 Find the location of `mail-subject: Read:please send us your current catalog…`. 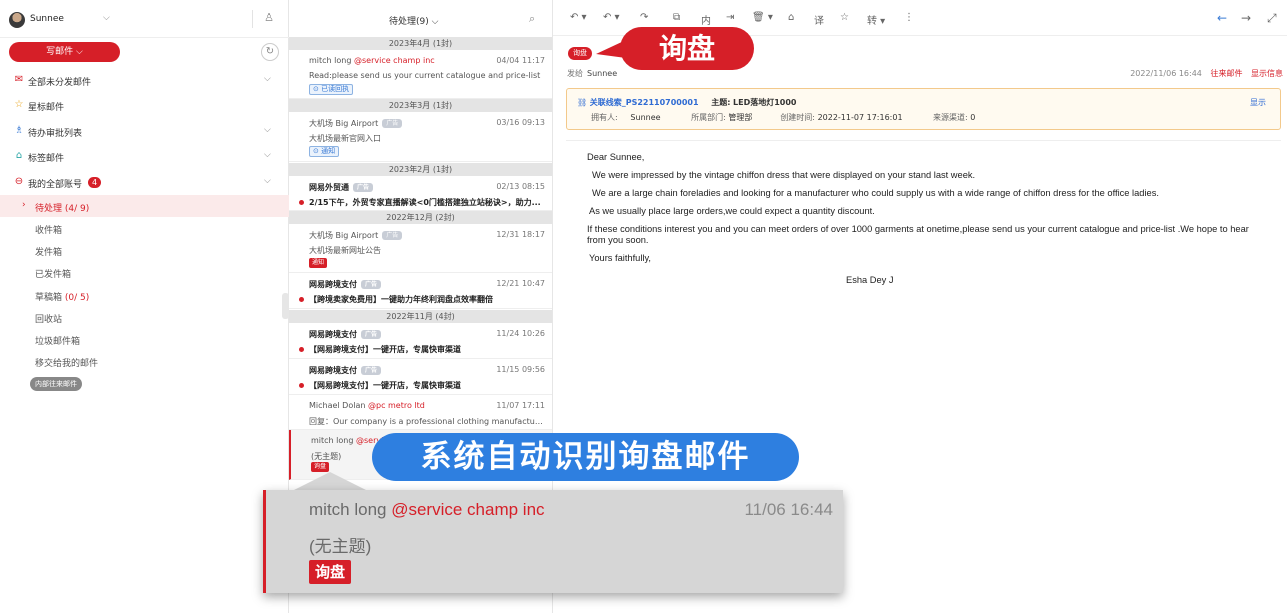

mail-subject: Read:please send us your current catalog… is located at coordinates (425, 75).